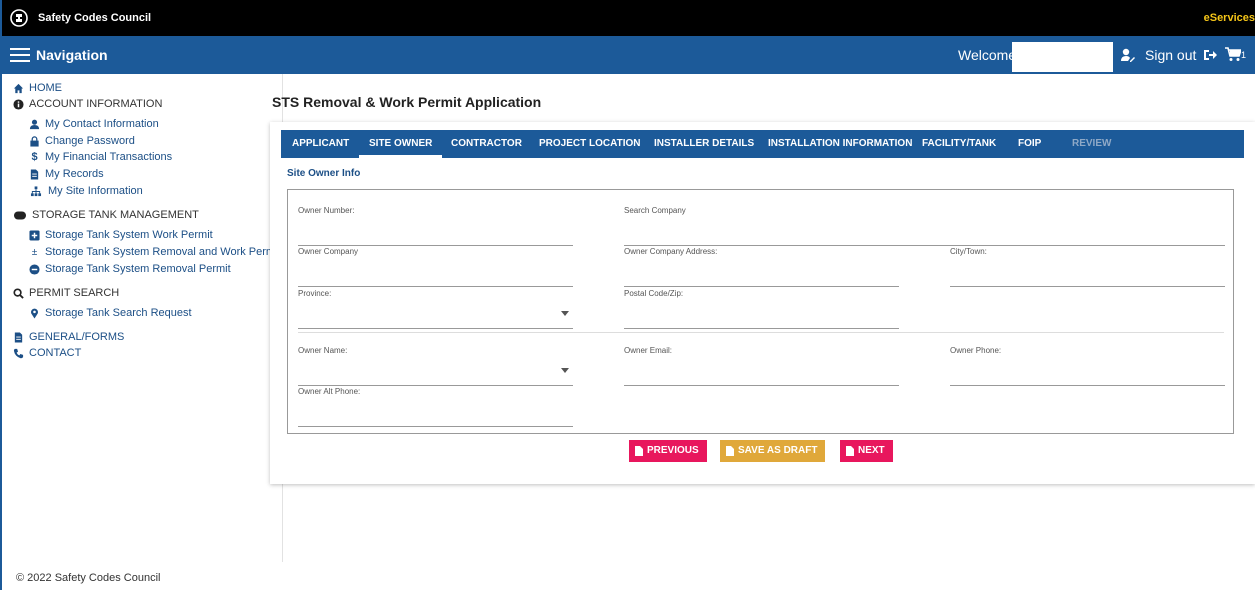 The height and width of the screenshot is (590, 1255). Describe the element at coordinates (34, 156) in the screenshot. I see `dollar-icon: $` at that location.